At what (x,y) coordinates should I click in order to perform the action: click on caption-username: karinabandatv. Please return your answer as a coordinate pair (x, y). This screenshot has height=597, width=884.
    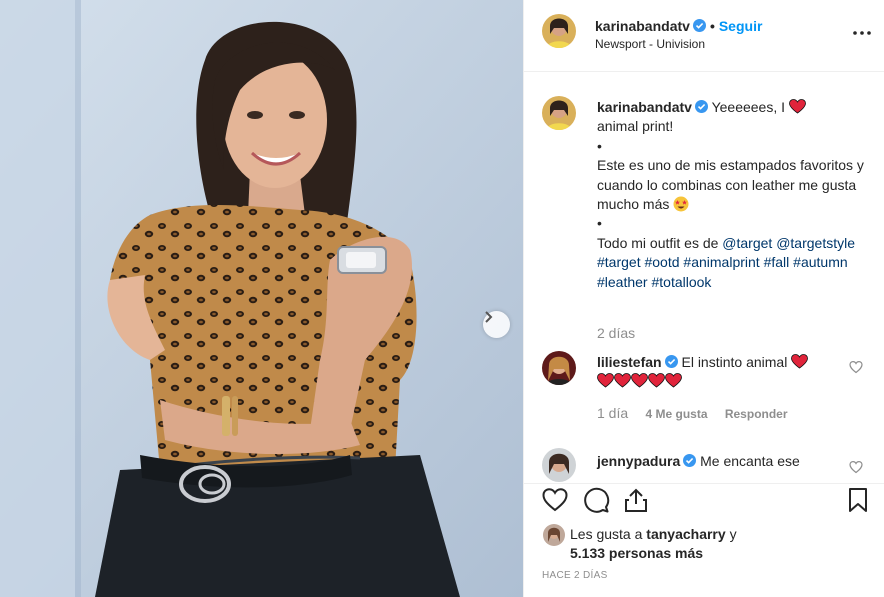
    Looking at the image, I should click on (644, 107).